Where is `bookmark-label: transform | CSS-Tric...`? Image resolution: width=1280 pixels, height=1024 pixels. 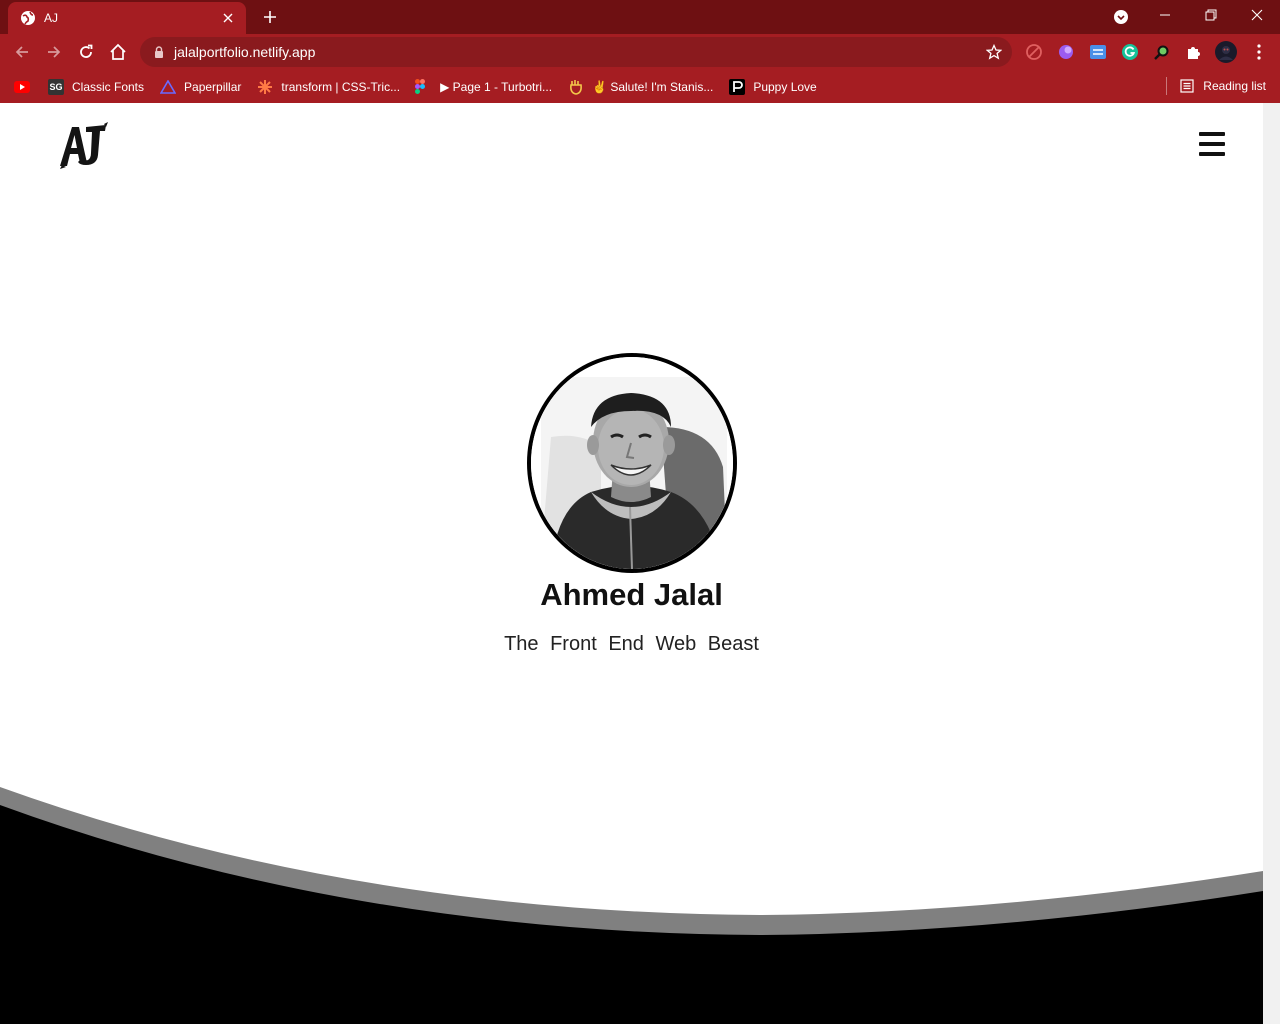 bookmark-label: transform | CSS-Tric... is located at coordinates (341, 86).